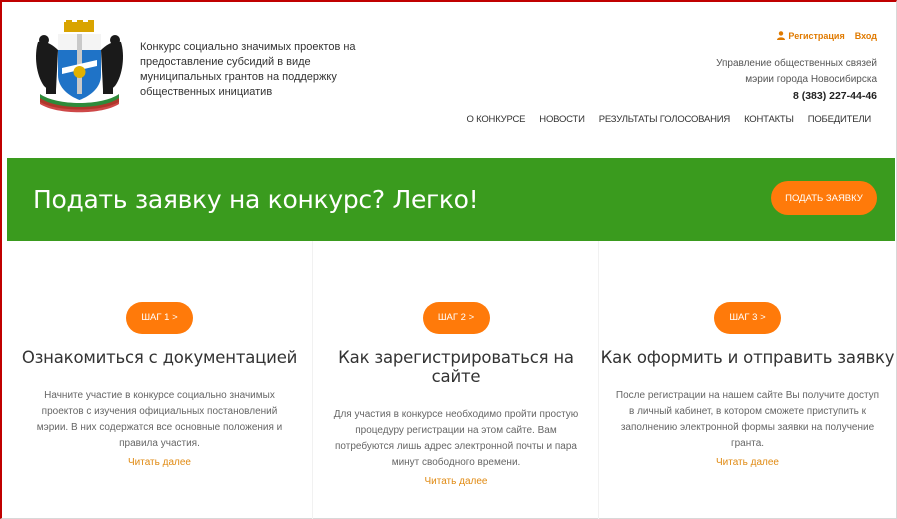  What do you see at coordinates (456, 367) in the screenshot?
I see `step-2-title: Как зарегистрироваться на сайте` at bounding box center [456, 367].